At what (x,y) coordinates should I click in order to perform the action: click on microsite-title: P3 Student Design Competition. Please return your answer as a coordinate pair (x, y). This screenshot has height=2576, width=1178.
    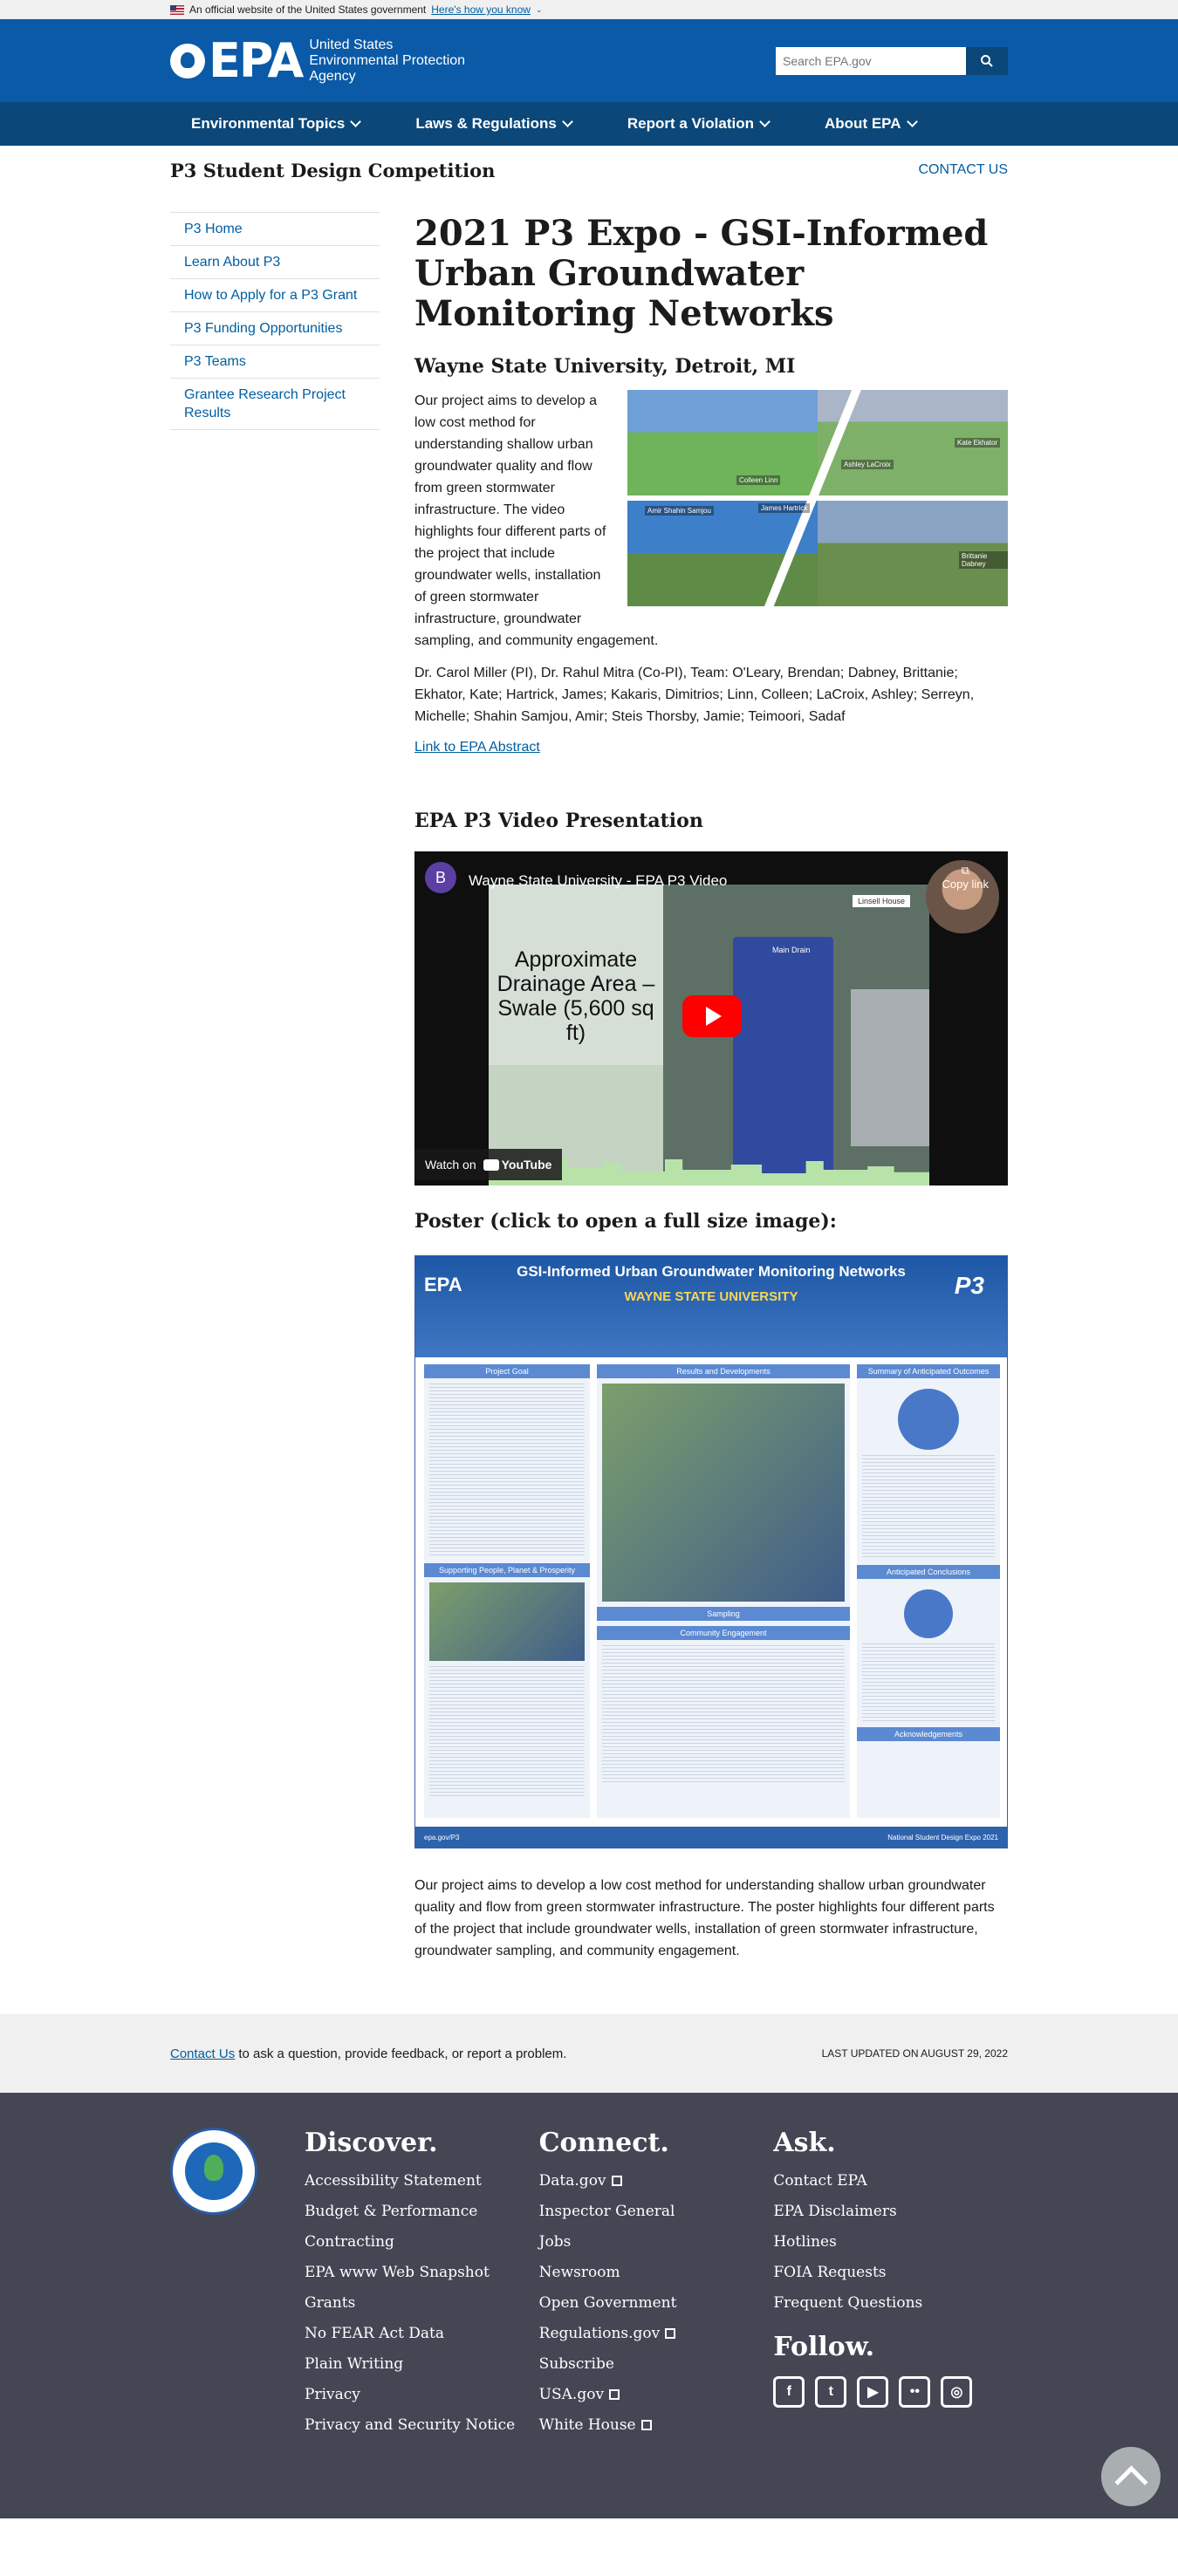
    Looking at the image, I should click on (332, 170).